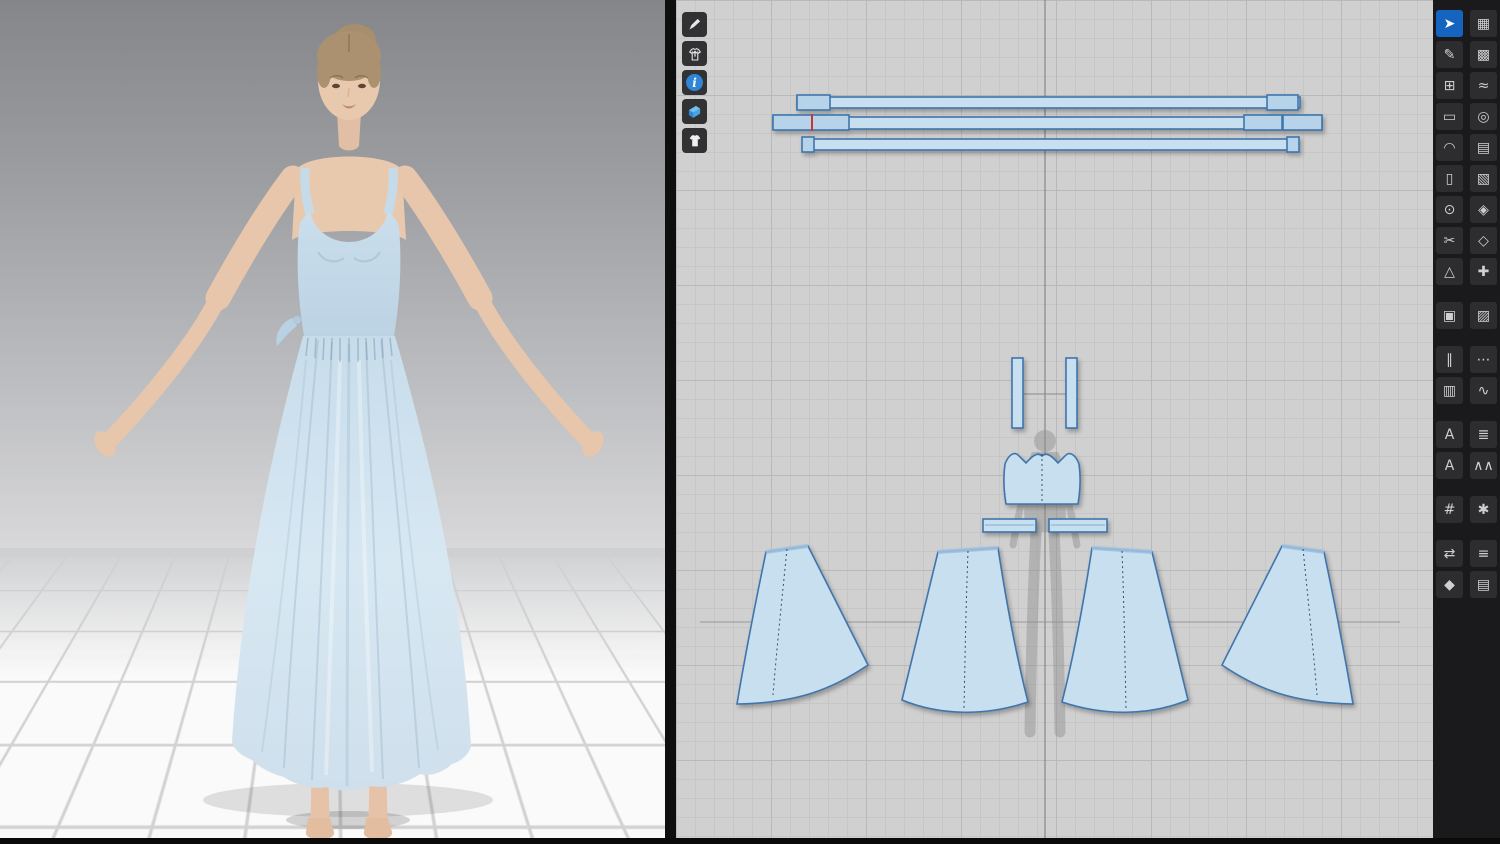  I want to click on shoulder-strap-left, so click(1017, 393).